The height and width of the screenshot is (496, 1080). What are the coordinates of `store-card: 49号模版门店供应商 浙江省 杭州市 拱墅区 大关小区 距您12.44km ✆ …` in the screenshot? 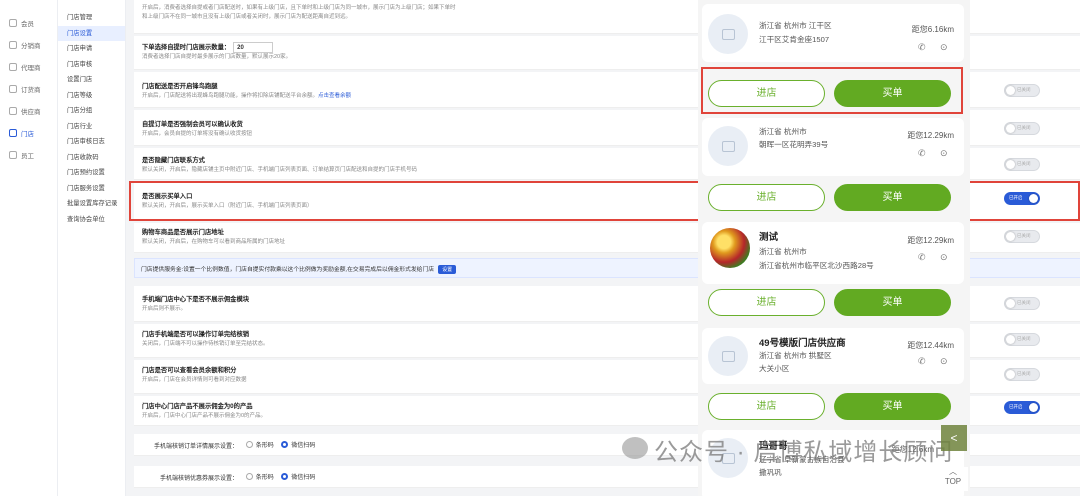 It's located at (833, 356).